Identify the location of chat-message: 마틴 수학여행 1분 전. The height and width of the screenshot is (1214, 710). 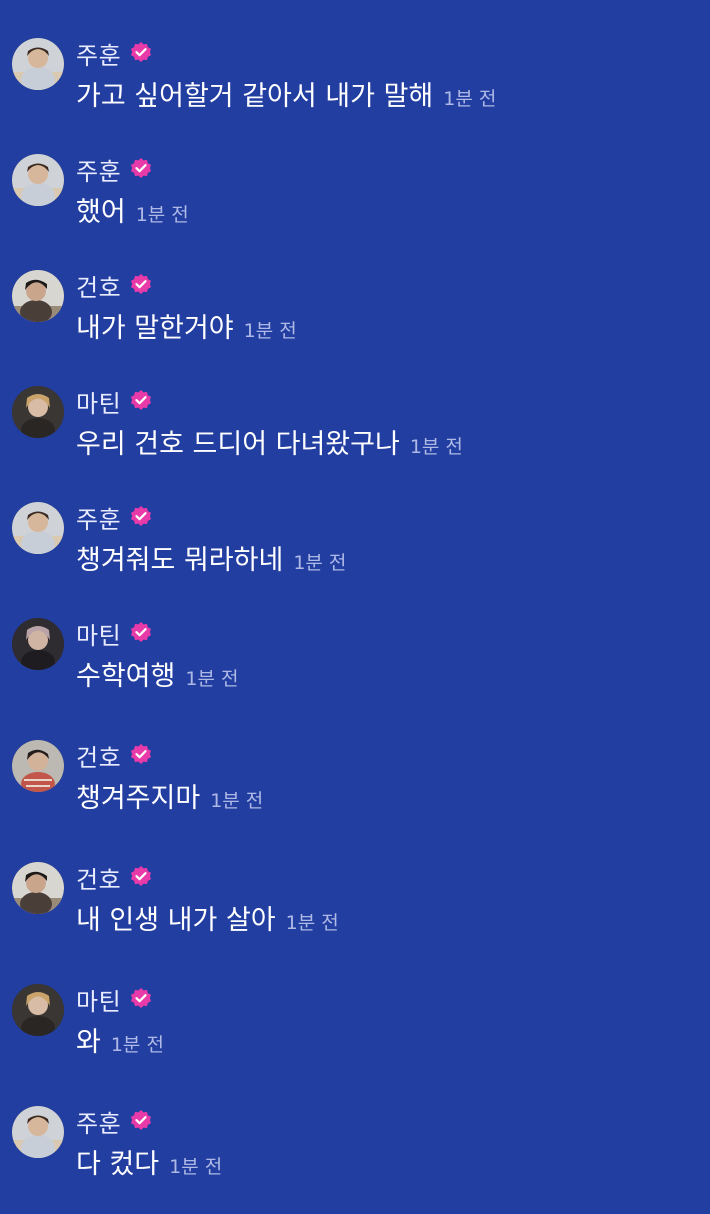
(355, 671).